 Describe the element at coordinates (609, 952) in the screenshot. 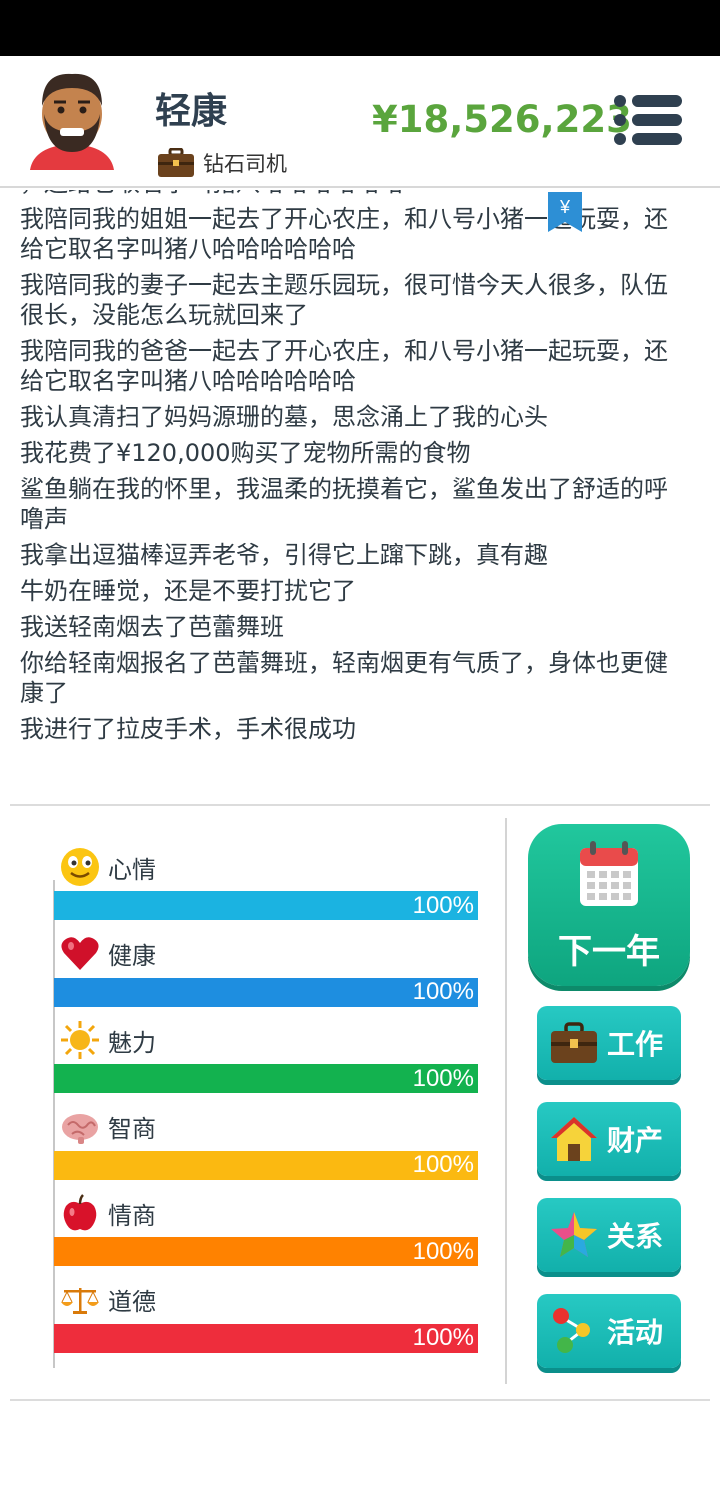

I see `next-year-label: 下一年` at that location.